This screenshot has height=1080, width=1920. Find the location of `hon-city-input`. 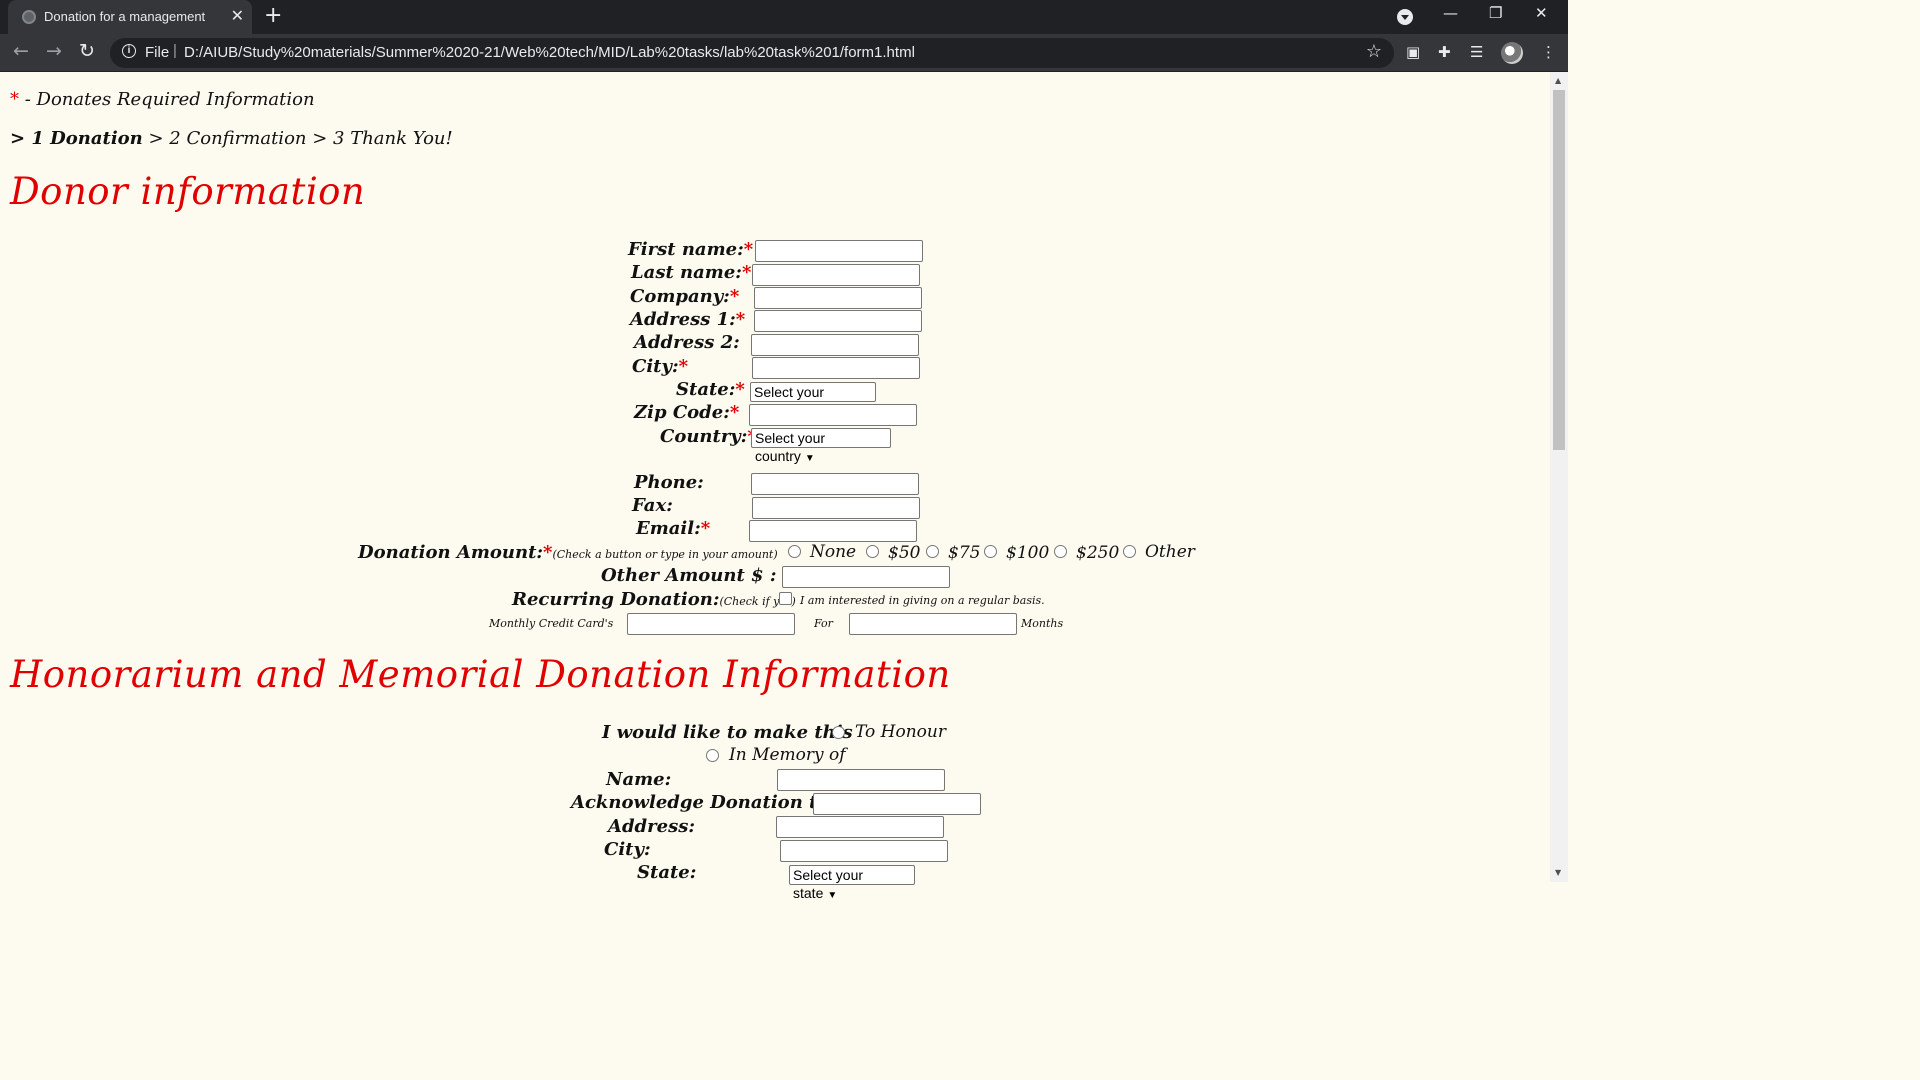

hon-city-input is located at coordinates (864, 851).